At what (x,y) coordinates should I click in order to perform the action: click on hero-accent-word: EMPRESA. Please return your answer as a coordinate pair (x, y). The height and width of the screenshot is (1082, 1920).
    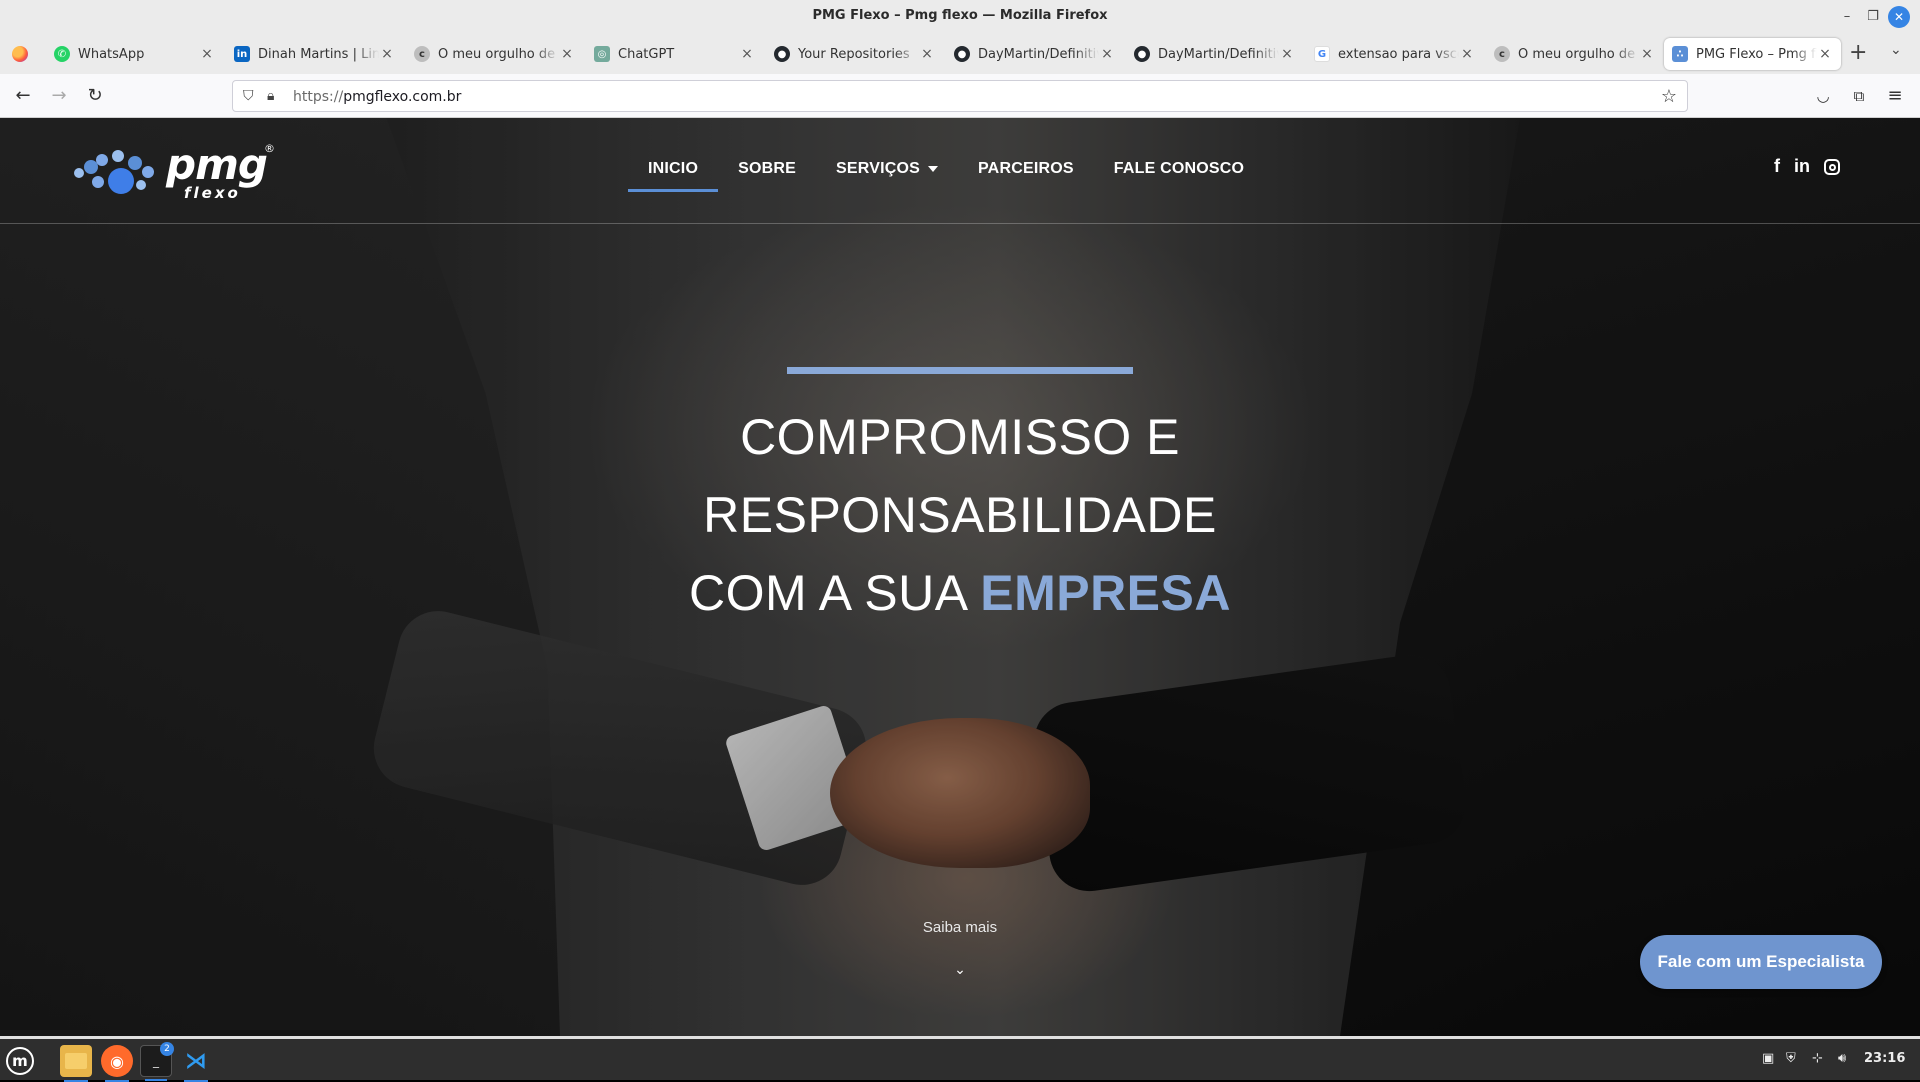
    Looking at the image, I should click on (1105, 593).